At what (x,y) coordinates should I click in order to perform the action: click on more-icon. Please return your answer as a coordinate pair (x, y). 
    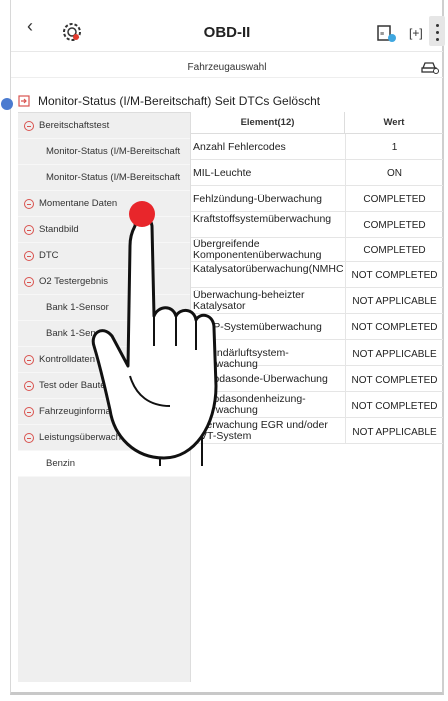
    Looking at the image, I should click on (437, 31).